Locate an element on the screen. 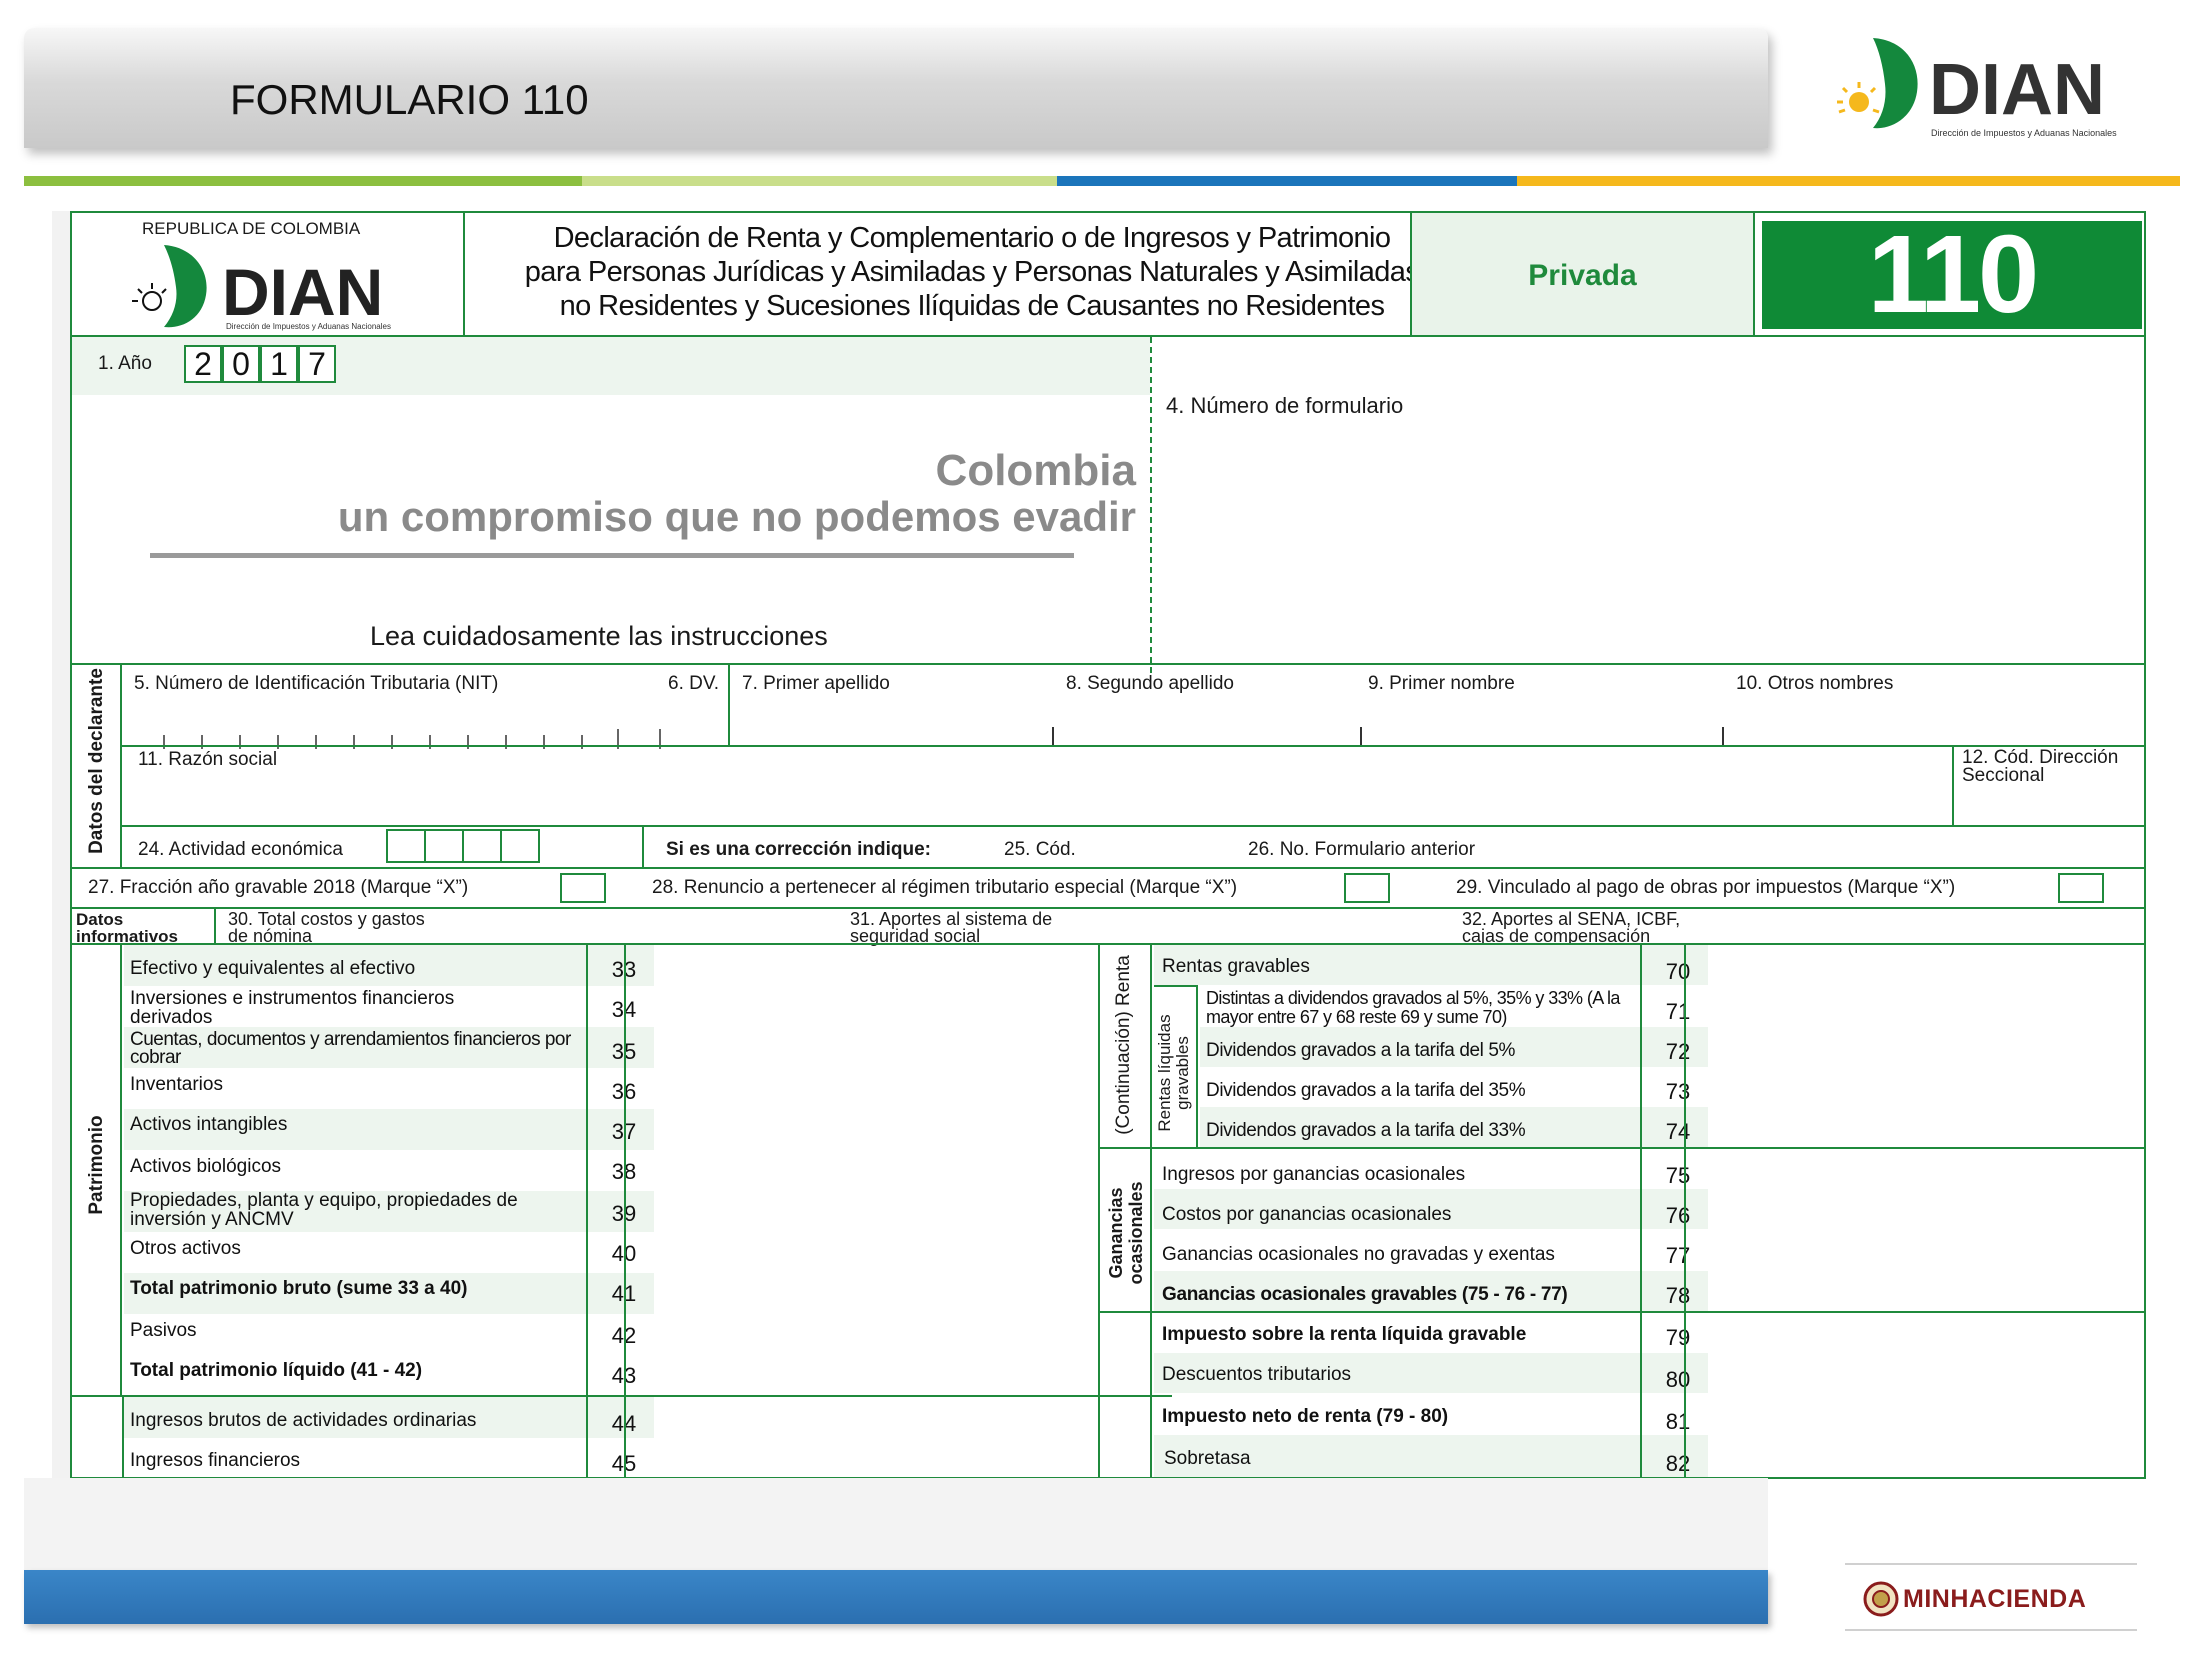 The image size is (2205, 1653). renta-row-label: Rentas gravables is located at coordinates (1236, 966).